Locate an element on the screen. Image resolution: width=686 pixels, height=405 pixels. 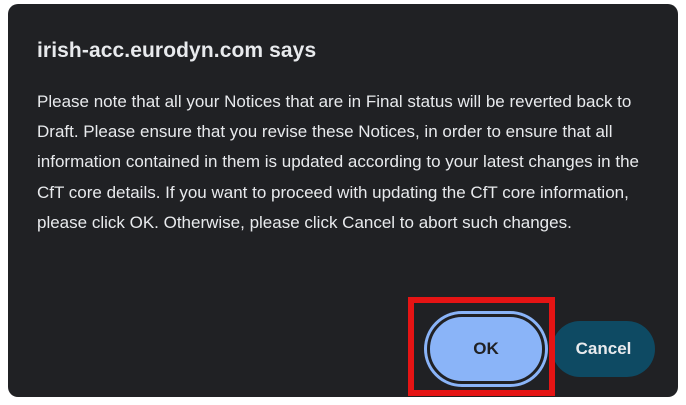
ok-button: OK is located at coordinates (486, 349).